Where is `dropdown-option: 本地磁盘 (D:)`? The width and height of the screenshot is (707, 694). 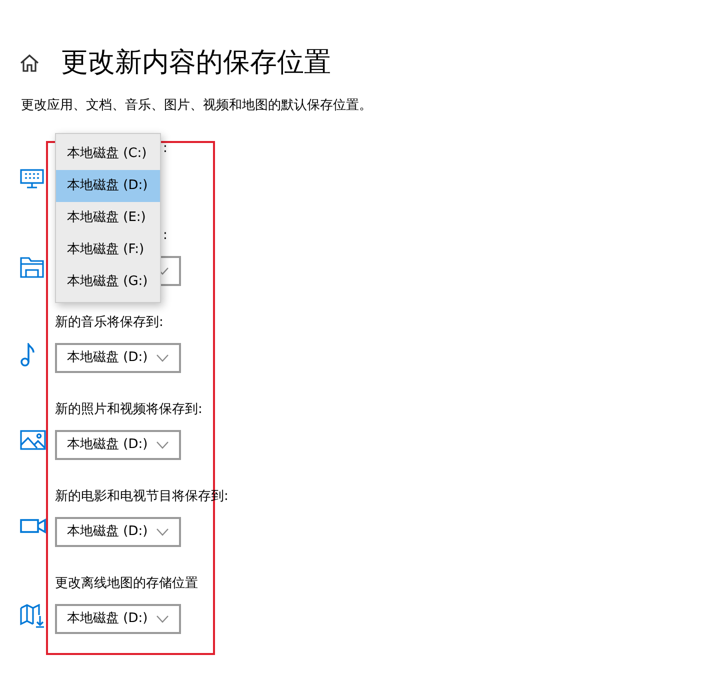
dropdown-option: 本地磁盘 (D:) is located at coordinates (108, 186).